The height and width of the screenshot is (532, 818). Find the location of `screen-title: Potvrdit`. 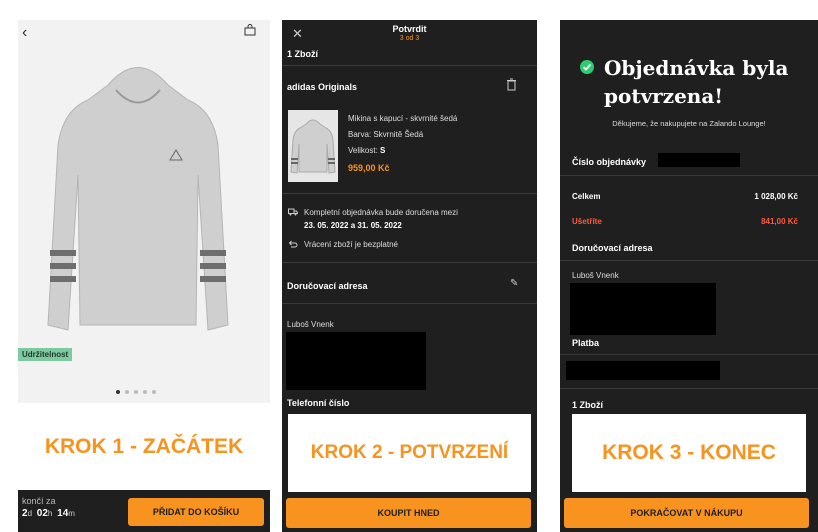

screen-title: Potvrdit is located at coordinates (409, 29).